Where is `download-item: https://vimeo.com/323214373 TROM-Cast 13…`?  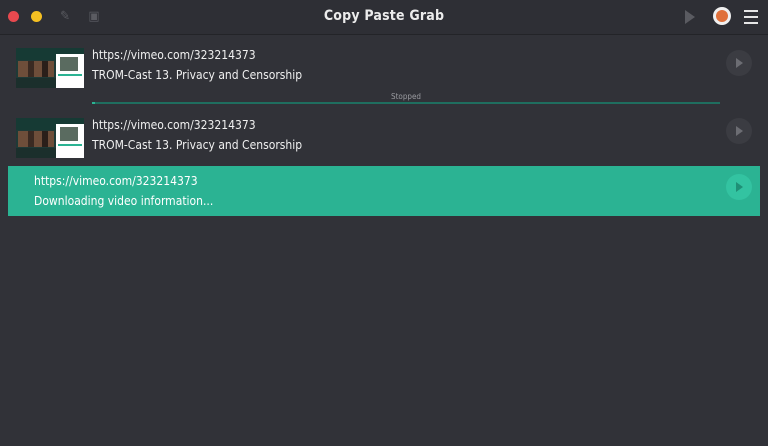
download-item: https://vimeo.com/323214373 TROM-Cast 13… is located at coordinates (384, 136).